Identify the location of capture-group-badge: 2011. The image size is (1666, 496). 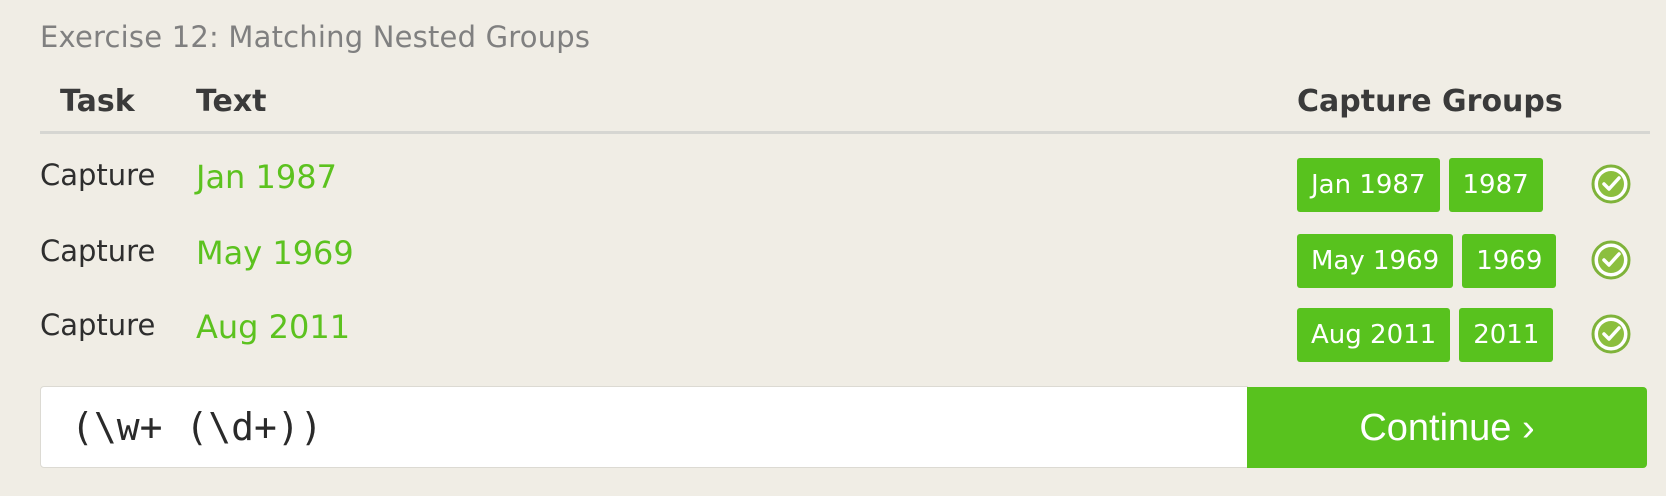
(1506, 335).